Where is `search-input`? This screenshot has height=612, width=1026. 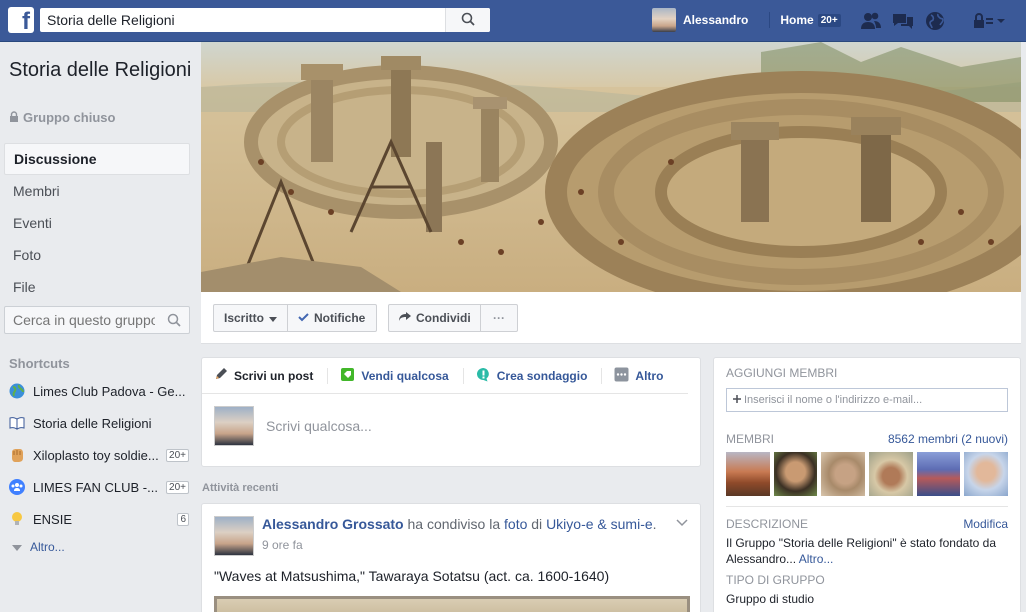 search-input is located at coordinates (242, 20).